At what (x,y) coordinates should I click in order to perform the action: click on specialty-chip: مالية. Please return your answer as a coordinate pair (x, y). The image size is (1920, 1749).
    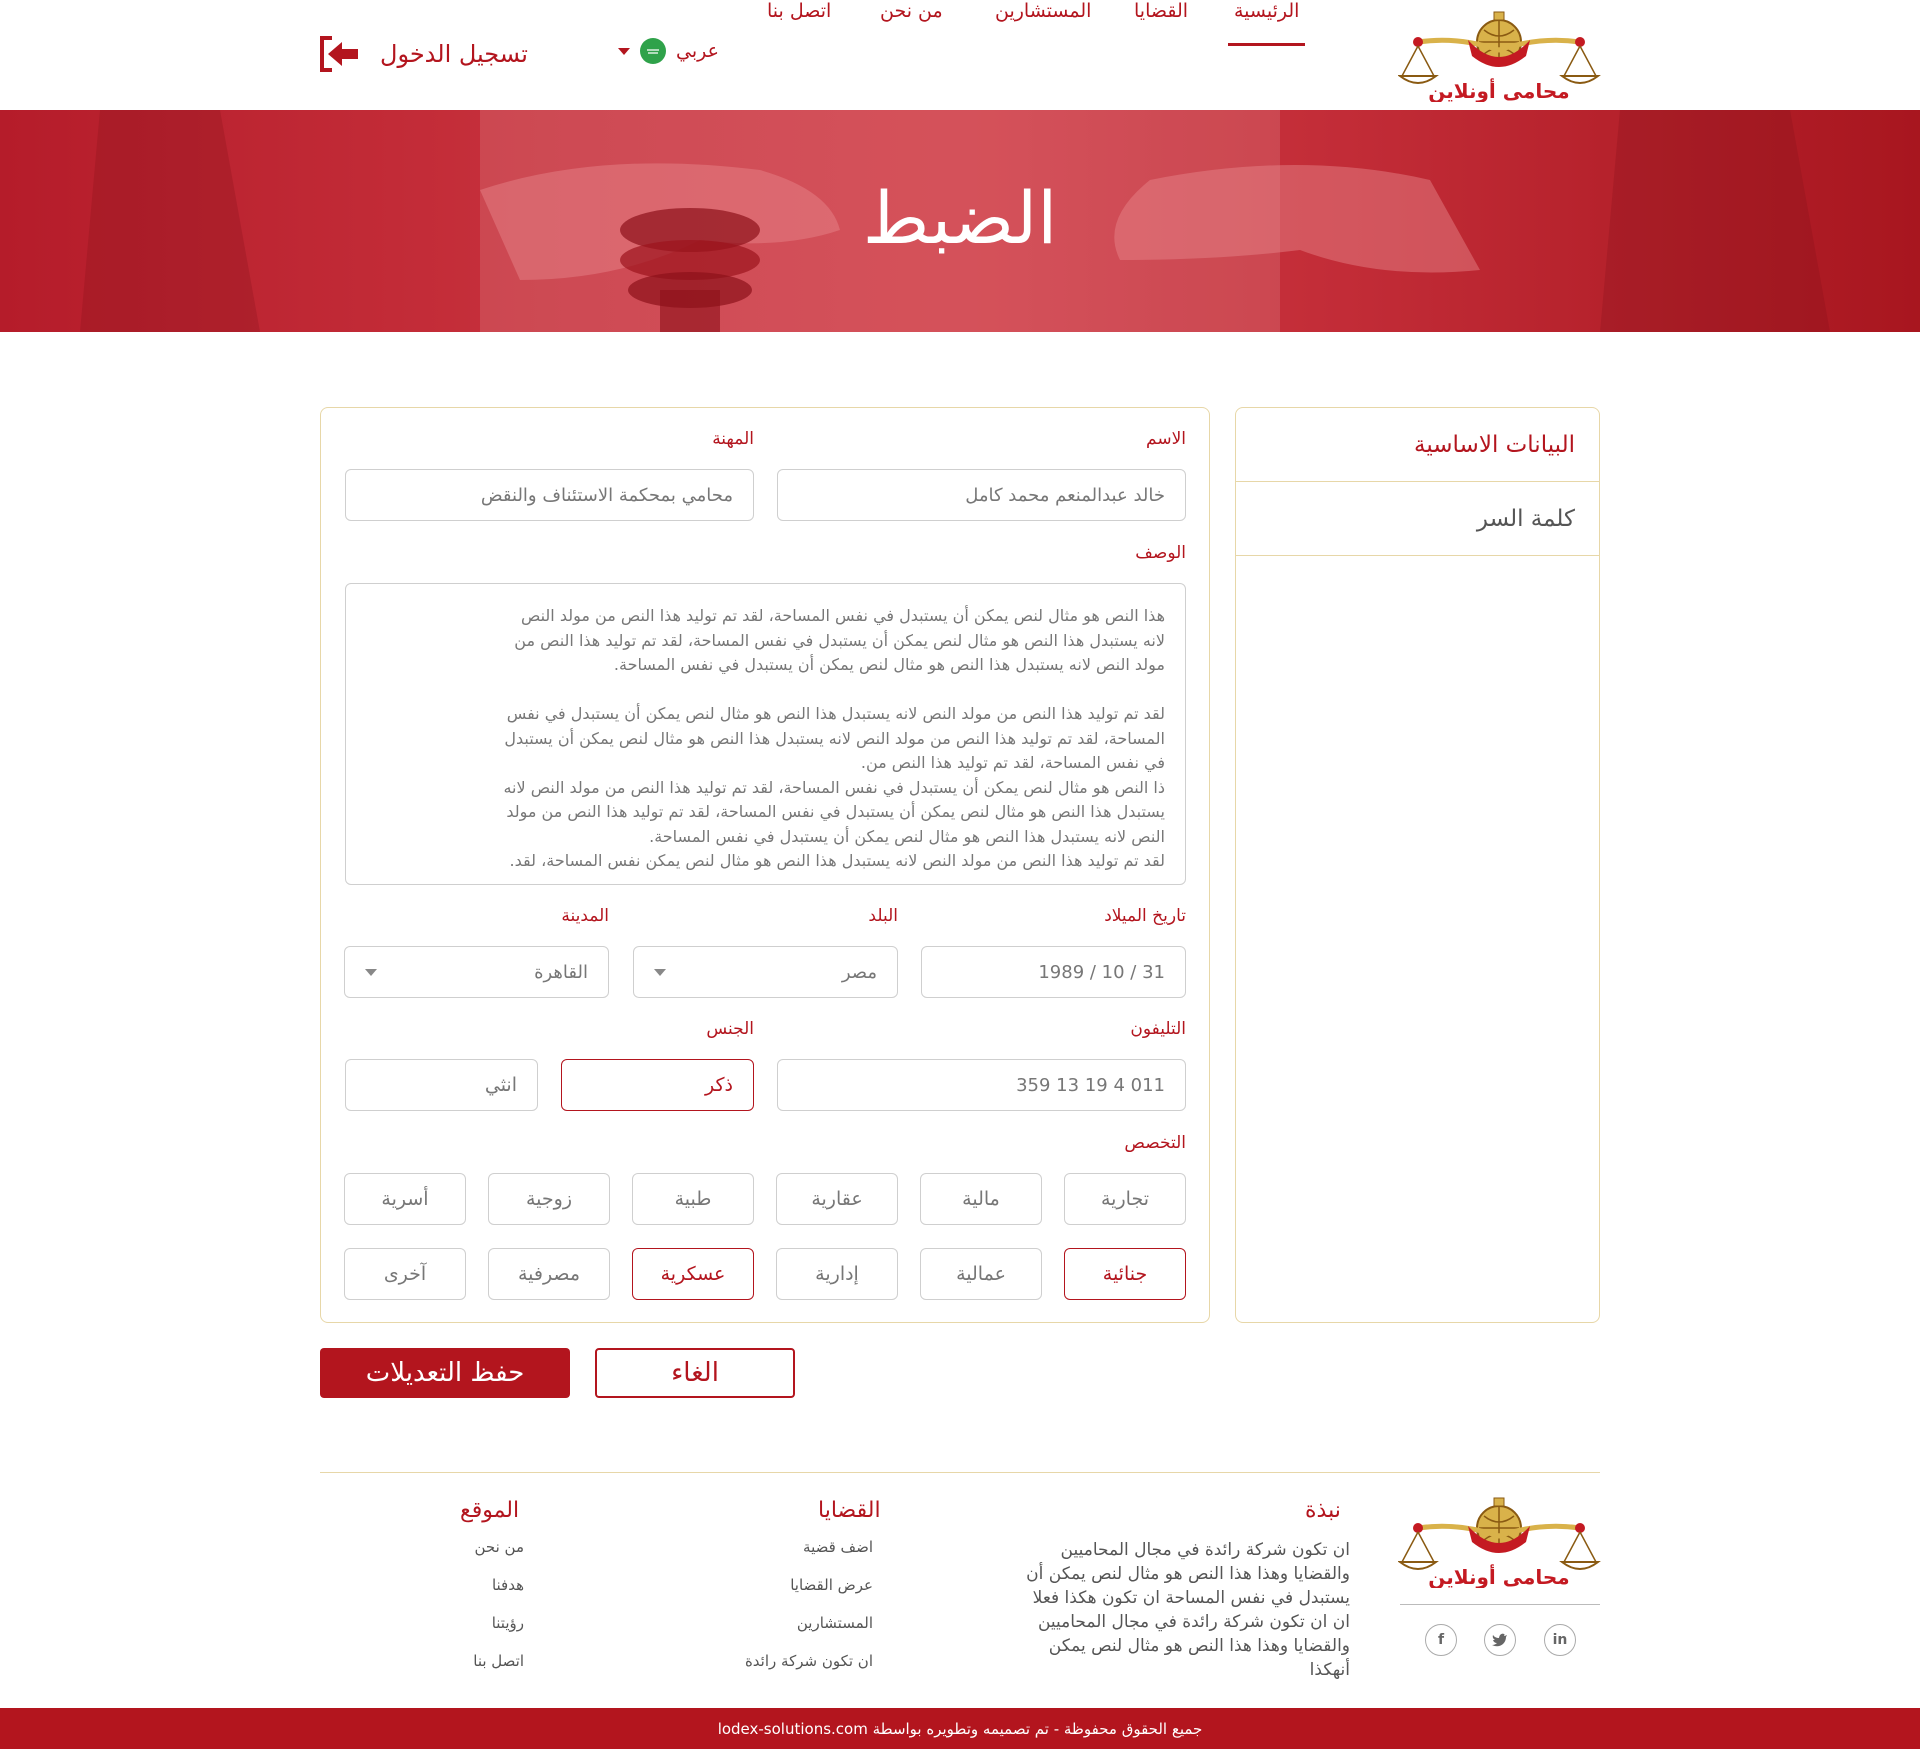
    Looking at the image, I should click on (981, 1199).